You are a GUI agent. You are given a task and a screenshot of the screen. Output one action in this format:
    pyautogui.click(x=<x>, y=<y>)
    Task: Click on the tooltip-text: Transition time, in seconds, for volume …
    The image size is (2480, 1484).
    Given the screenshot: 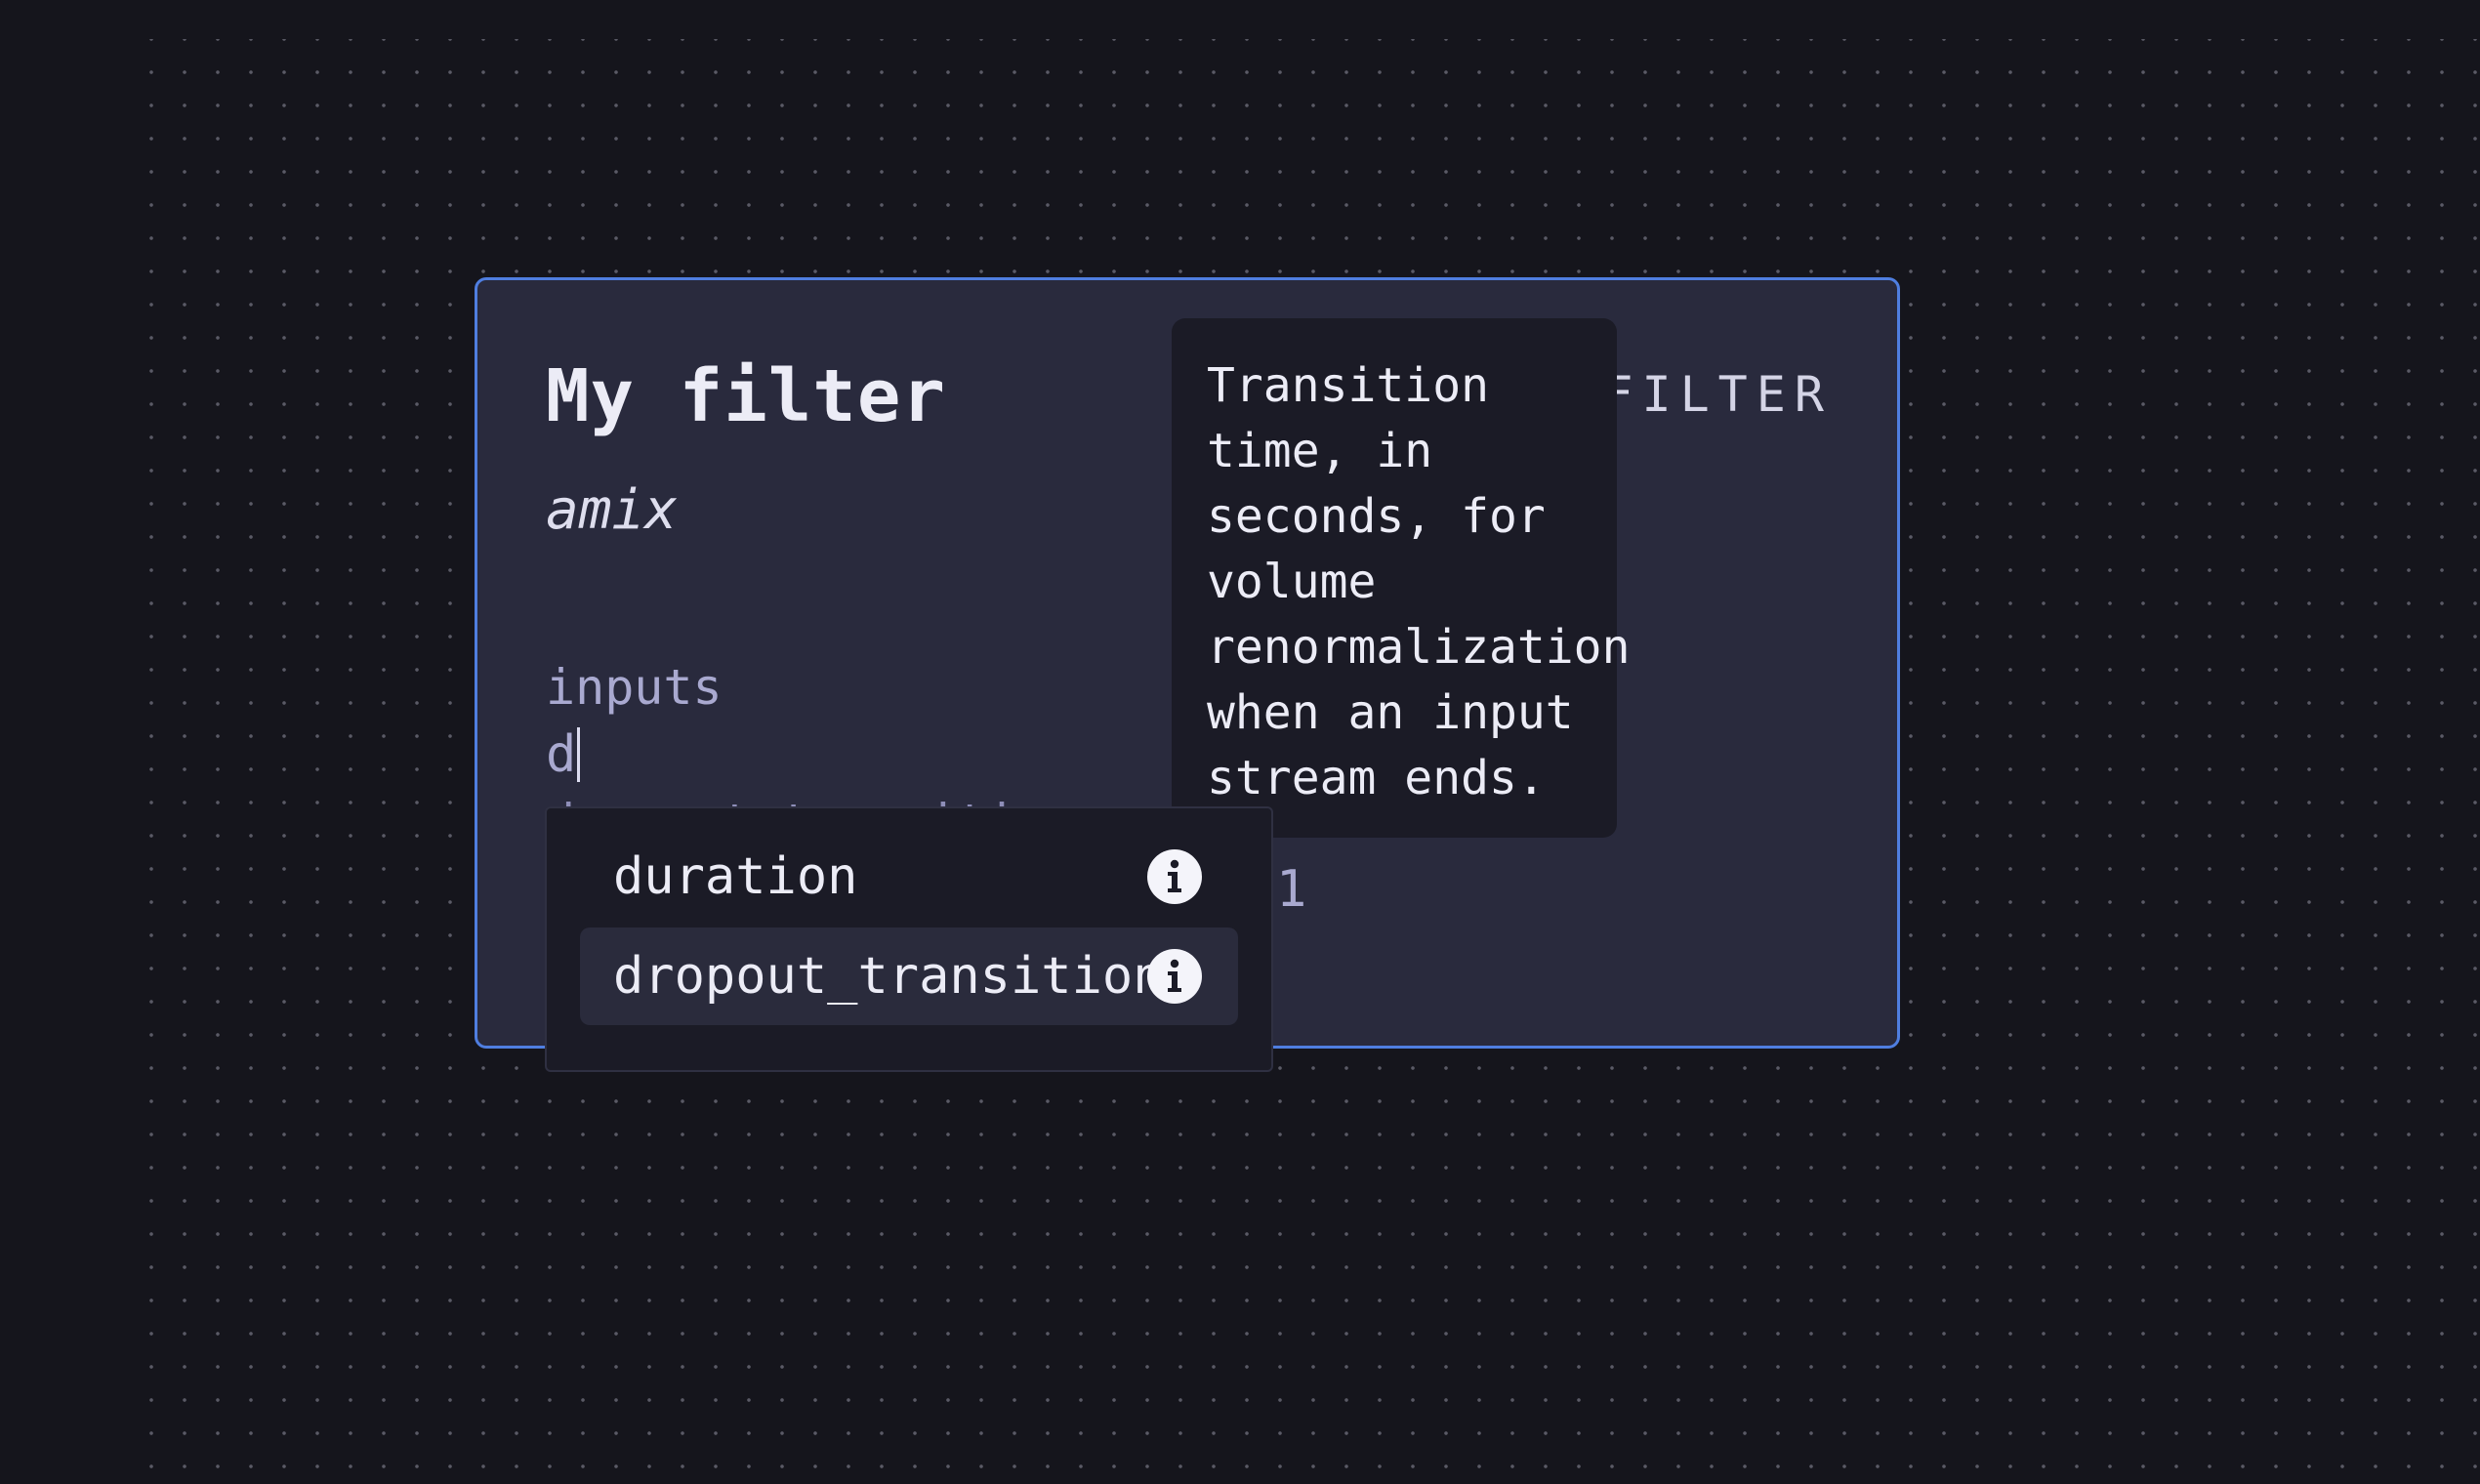 What is the action you would take?
    pyautogui.click(x=1419, y=582)
    